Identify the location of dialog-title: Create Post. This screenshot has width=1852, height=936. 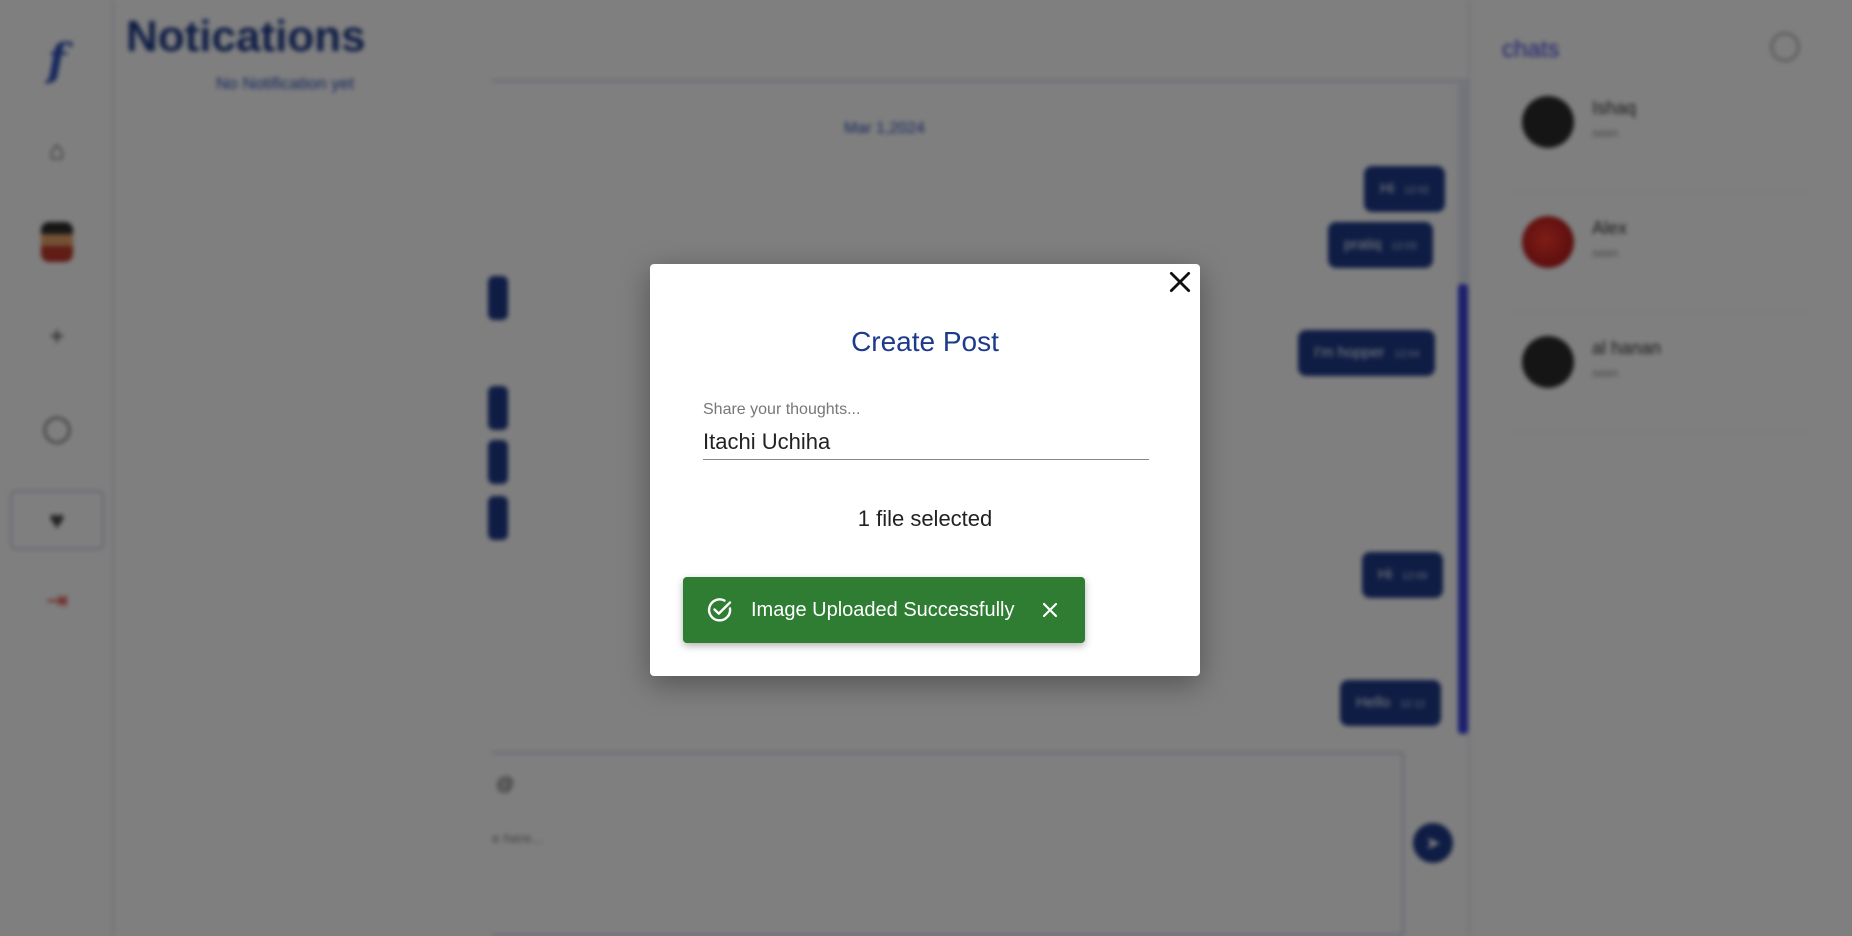
(925, 341).